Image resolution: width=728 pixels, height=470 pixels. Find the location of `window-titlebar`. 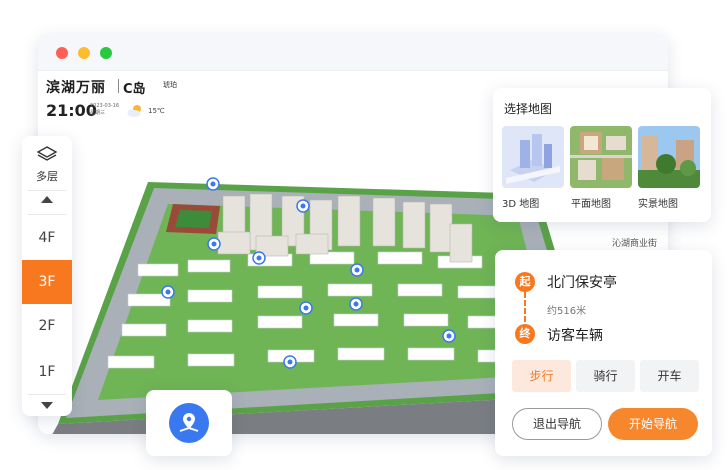

window-titlebar is located at coordinates (353, 52).